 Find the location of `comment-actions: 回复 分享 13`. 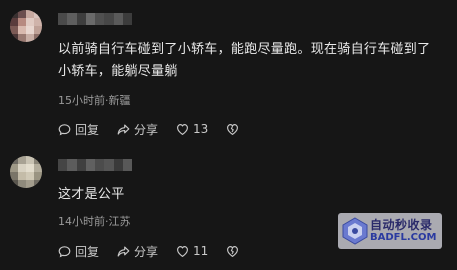

comment-actions: 回复 分享 13 is located at coordinates (159, 129).